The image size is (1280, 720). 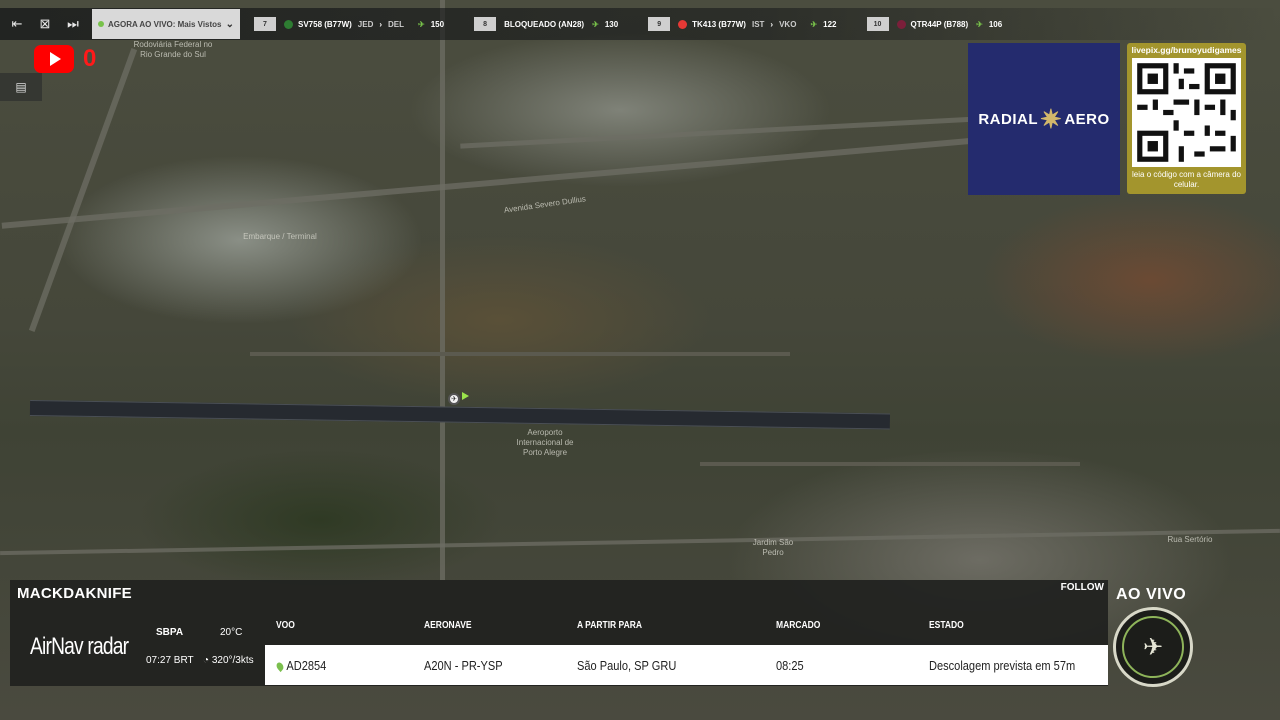 I want to click on wind: ◔ 320°/3kts, so click(x=228, y=660).